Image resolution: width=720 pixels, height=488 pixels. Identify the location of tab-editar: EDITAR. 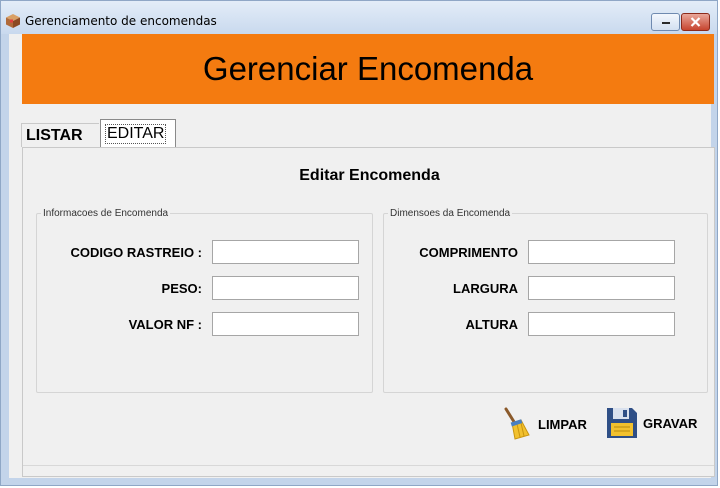
(138, 133).